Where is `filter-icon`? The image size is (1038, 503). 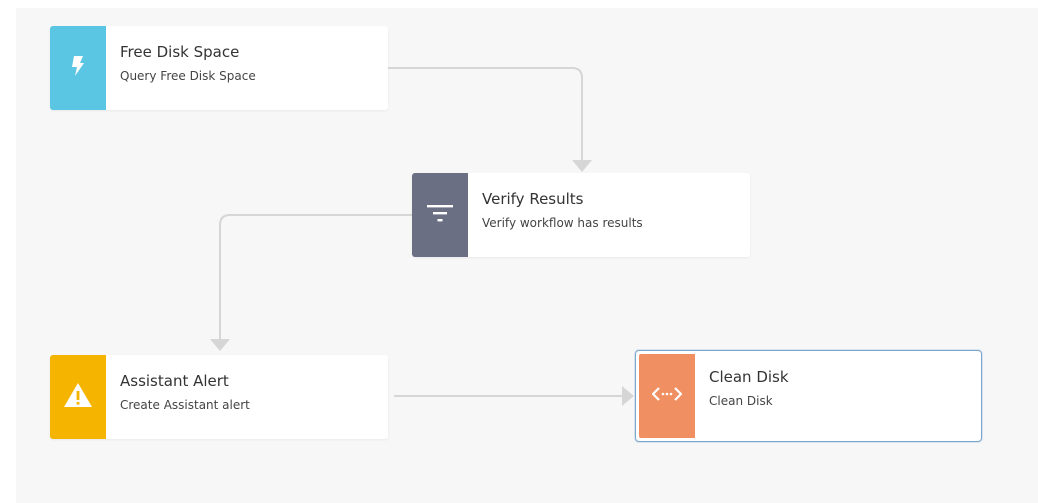 filter-icon is located at coordinates (440, 215).